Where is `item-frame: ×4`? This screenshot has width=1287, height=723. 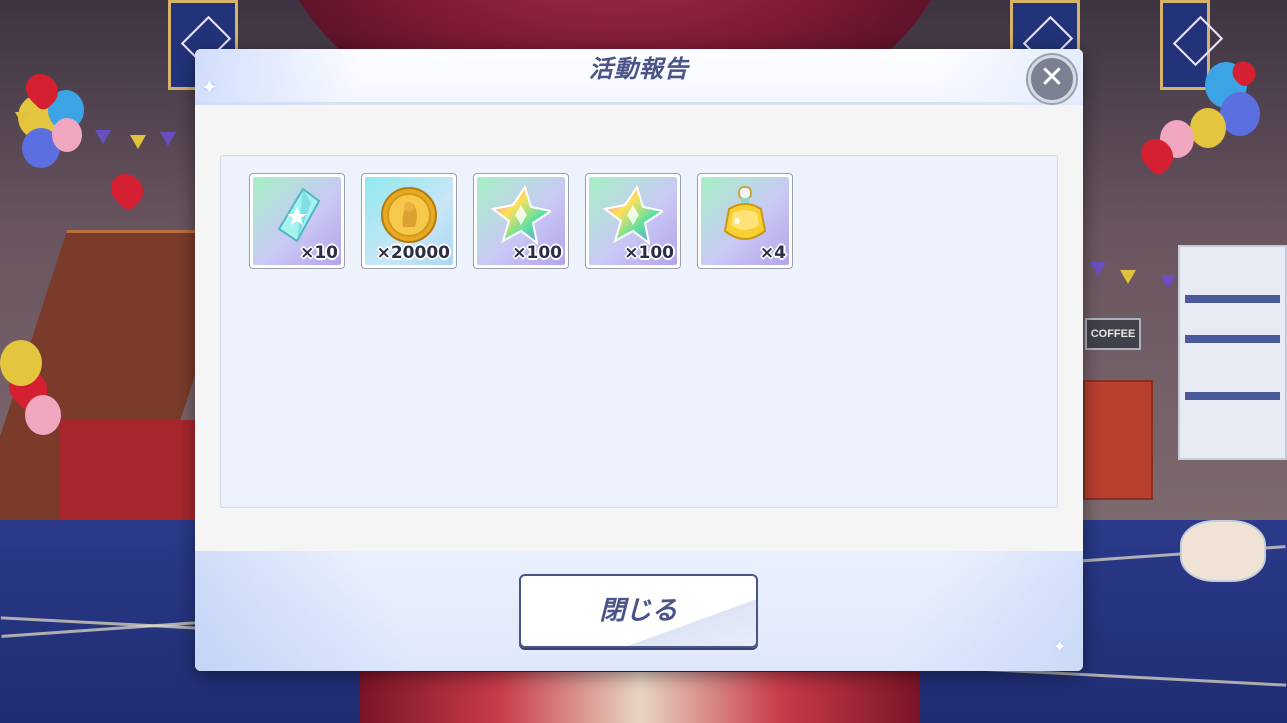
item-frame: ×4 is located at coordinates (745, 221).